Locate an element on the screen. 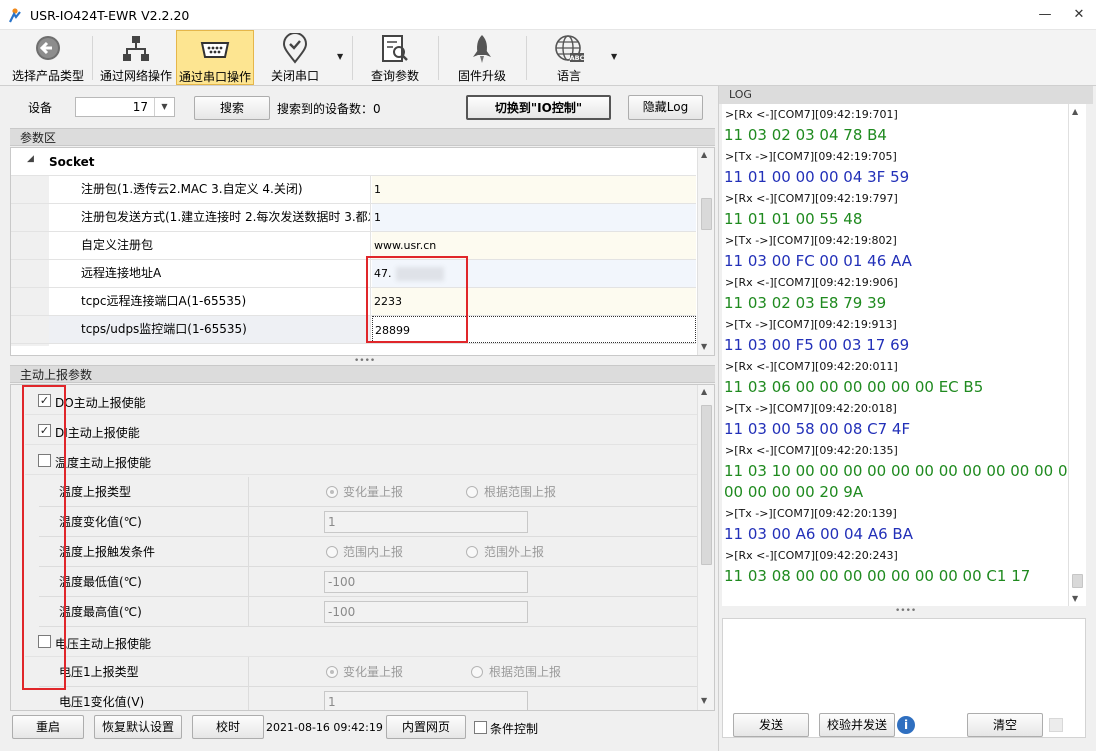  check-and-send-button: 校验并发送 is located at coordinates (857, 725).